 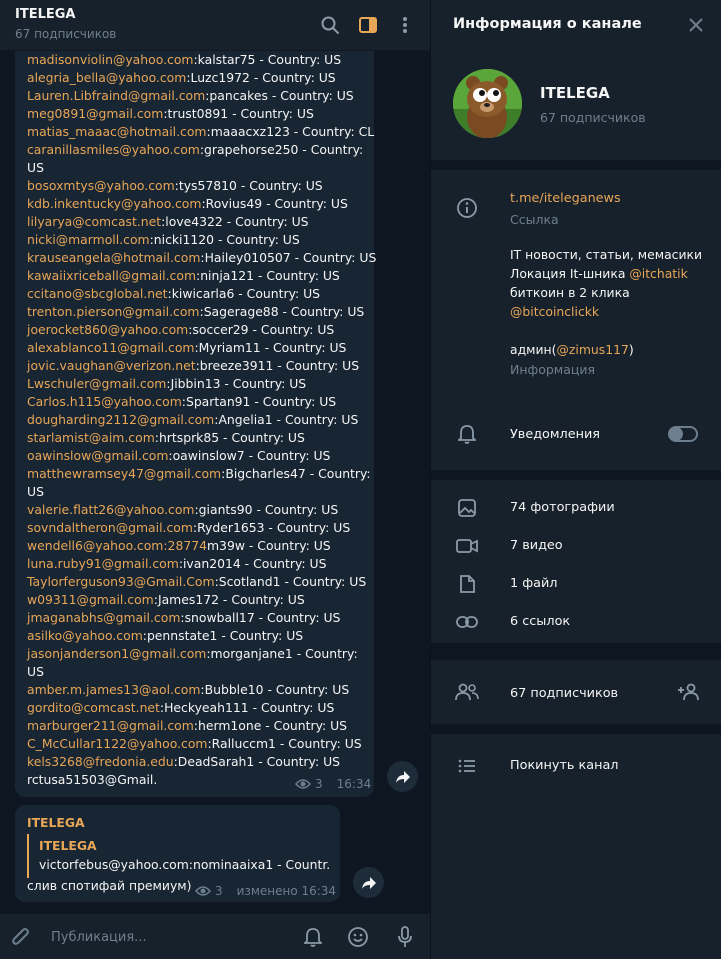 What do you see at coordinates (368, 25) in the screenshot?
I see `sidebar-toggle-icon` at bounding box center [368, 25].